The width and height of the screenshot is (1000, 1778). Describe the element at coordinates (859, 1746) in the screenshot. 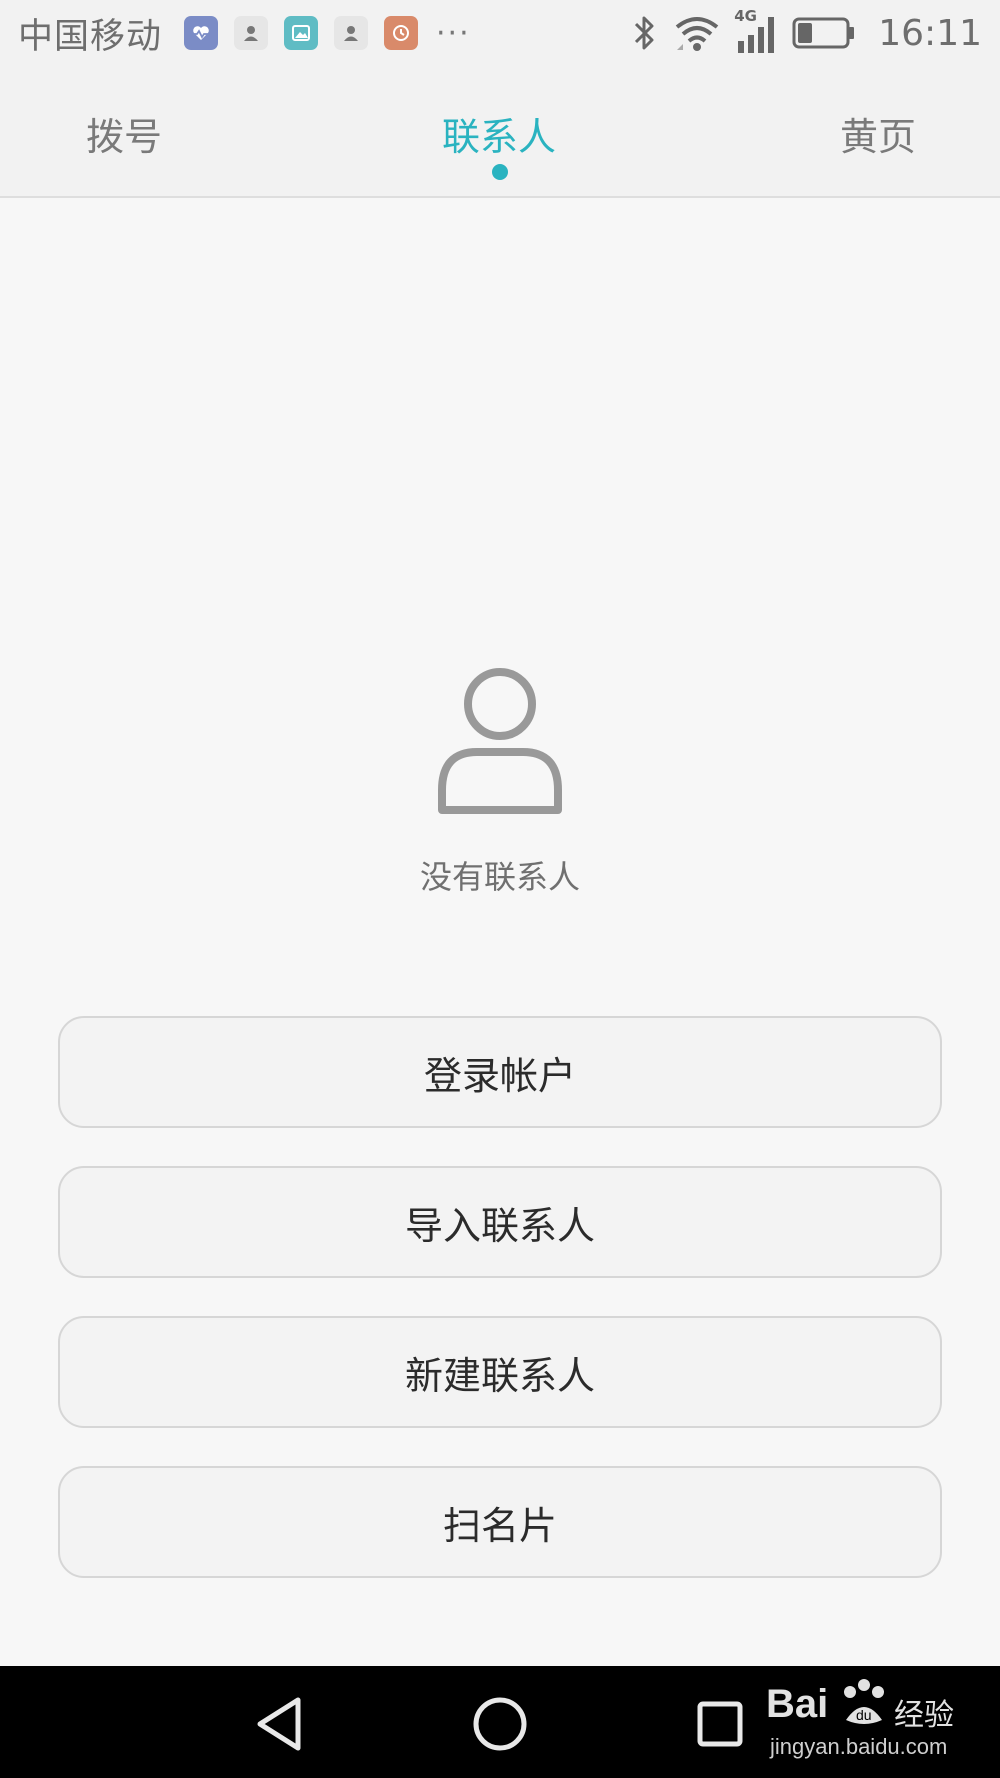

I see `watermark-url: jingyan.baidu.com` at that location.